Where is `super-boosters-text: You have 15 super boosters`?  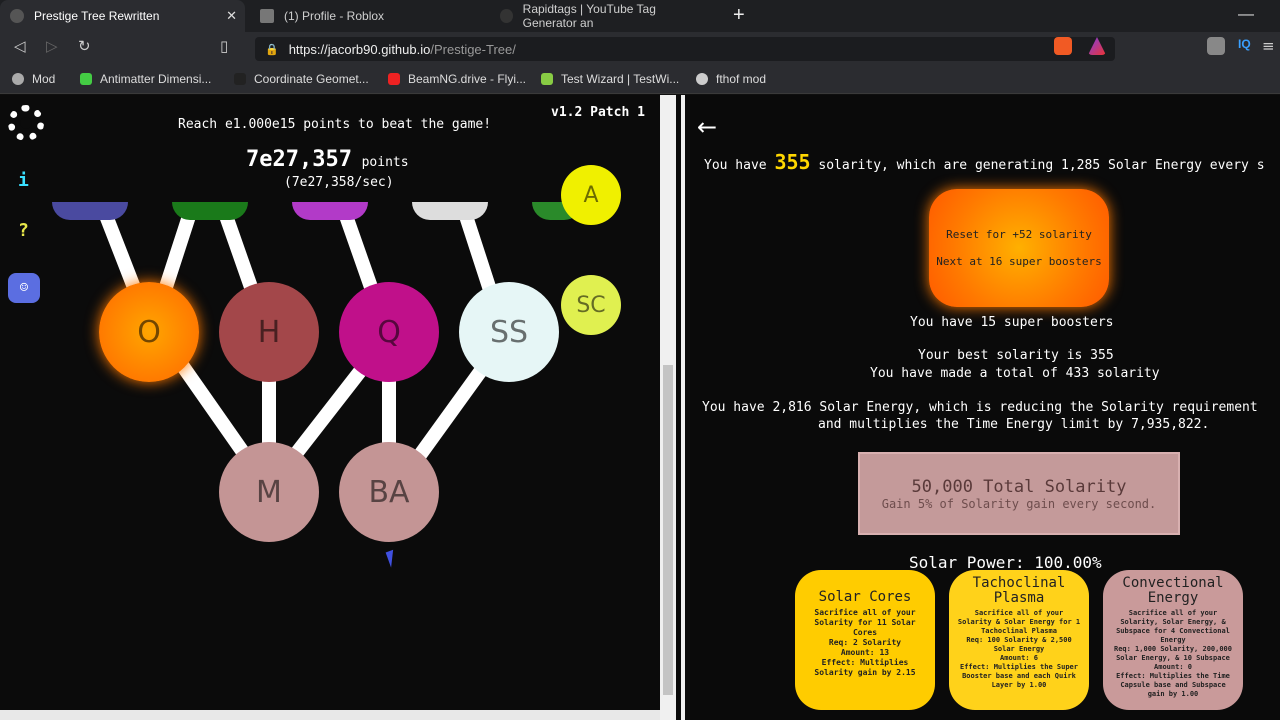
super-boosters-text: You have 15 super boosters is located at coordinates (1012, 322).